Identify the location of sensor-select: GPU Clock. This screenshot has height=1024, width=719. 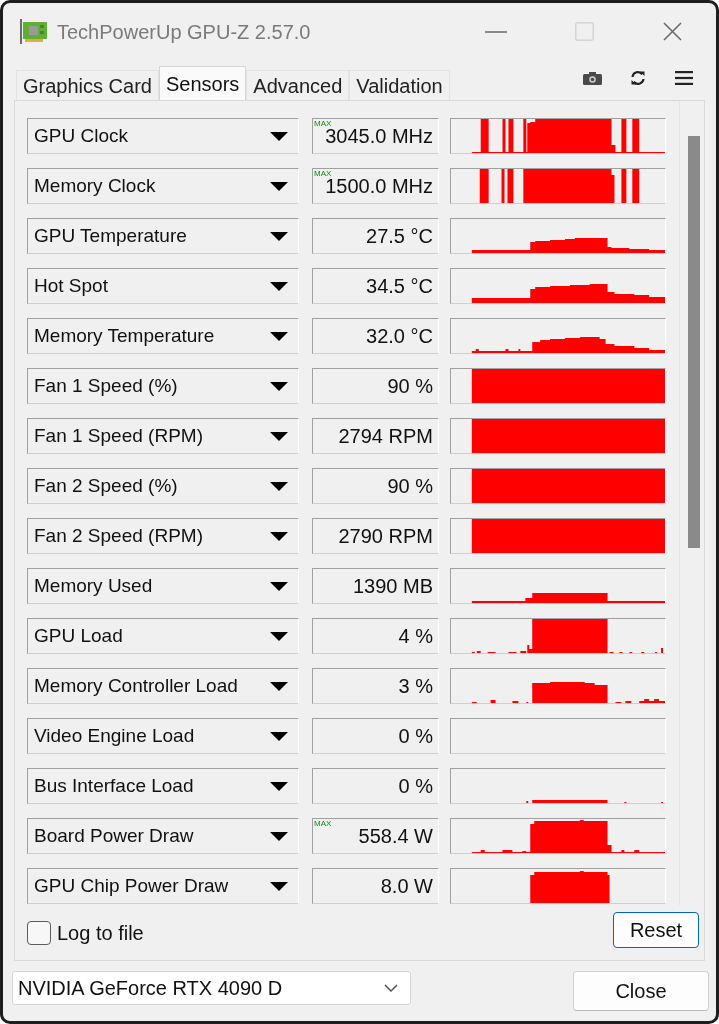
(163, 136).